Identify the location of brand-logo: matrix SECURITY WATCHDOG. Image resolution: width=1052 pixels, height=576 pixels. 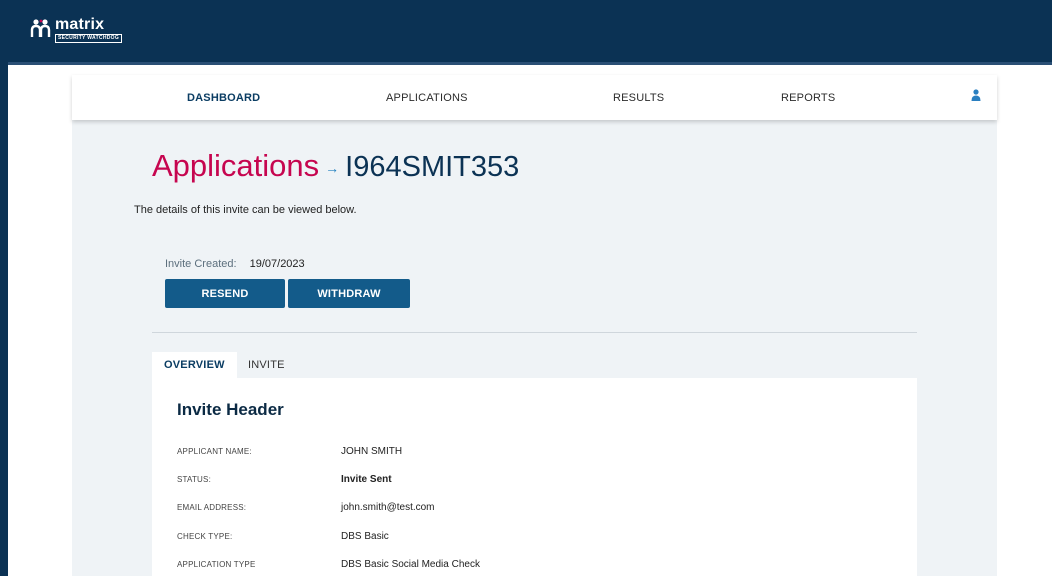
(76, 30).